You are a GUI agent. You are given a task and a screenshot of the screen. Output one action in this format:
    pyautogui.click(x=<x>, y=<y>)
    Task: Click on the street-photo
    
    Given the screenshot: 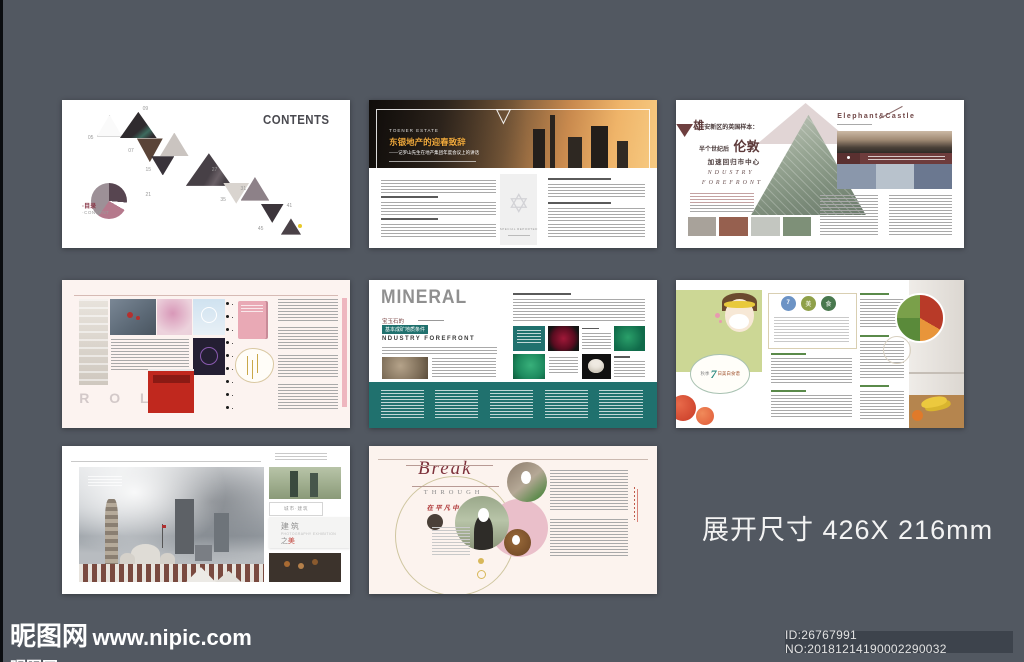 What is the action you would take?
    pyautogui.click(x=702, y=226)
    